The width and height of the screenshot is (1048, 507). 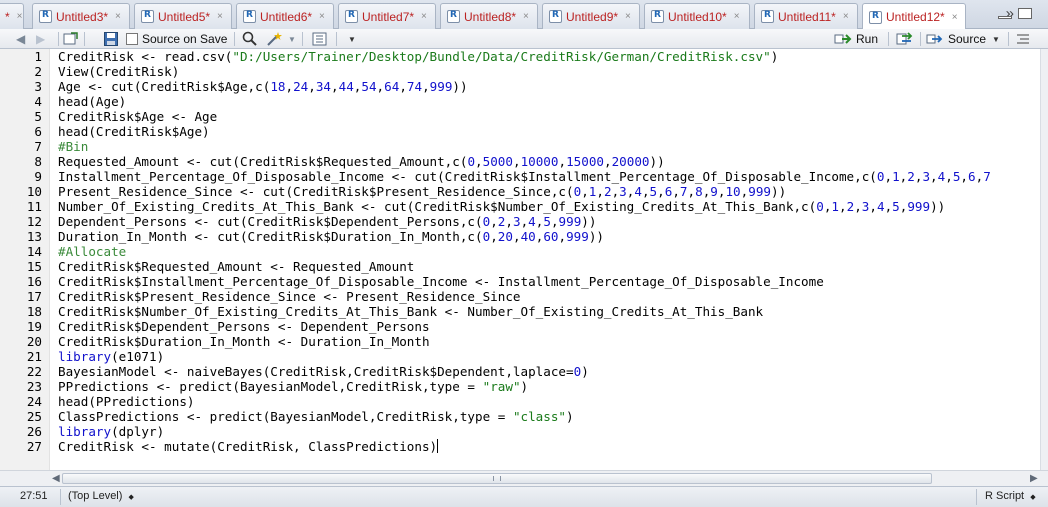 What do you see at coordinates (132, 39) in the screenshot?
I see `checkbox-box` at bounding box center [132, 39].